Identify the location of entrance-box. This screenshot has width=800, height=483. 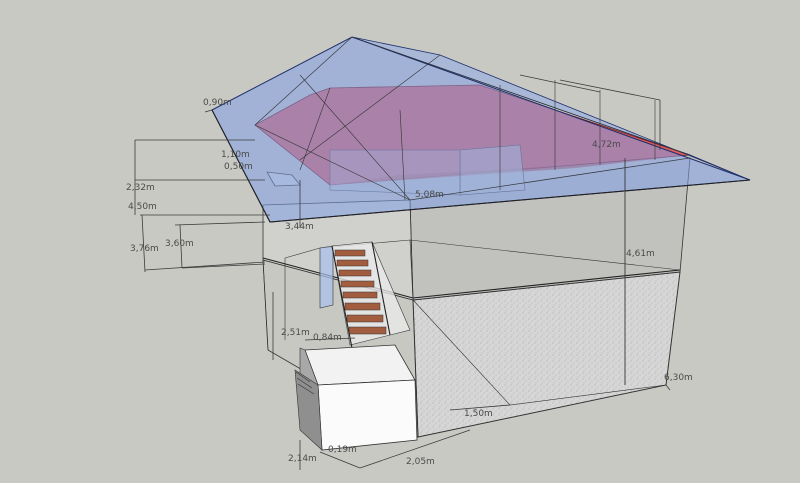
(356, 397).